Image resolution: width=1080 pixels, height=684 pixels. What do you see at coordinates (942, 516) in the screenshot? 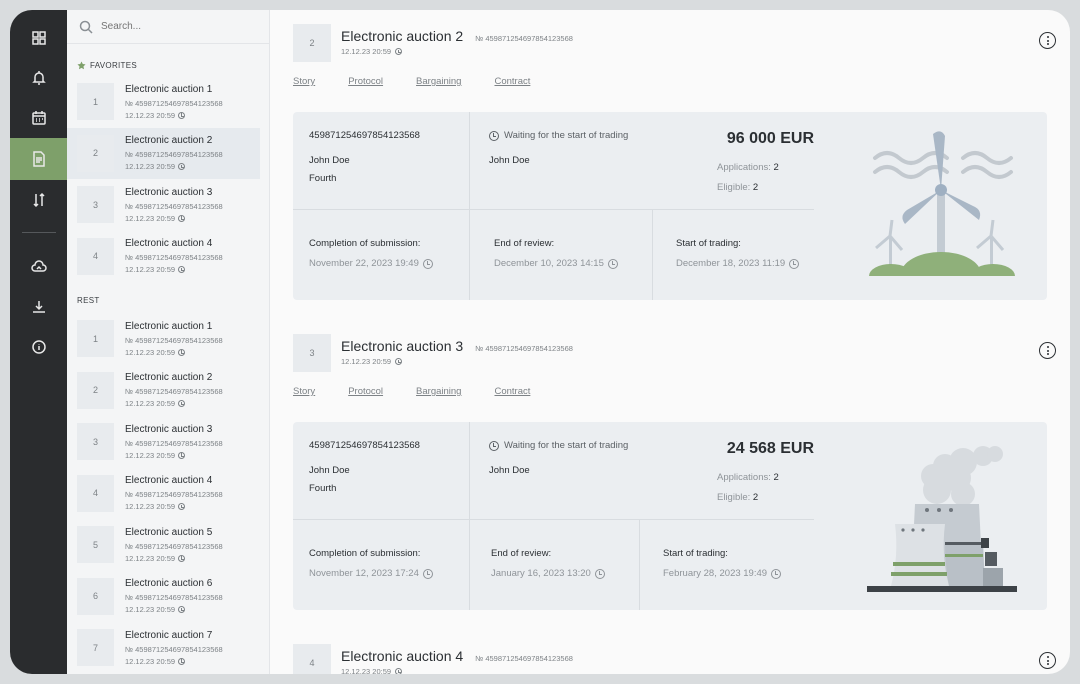
I see `power-plant-illustration` at bounding box center [942, 516].